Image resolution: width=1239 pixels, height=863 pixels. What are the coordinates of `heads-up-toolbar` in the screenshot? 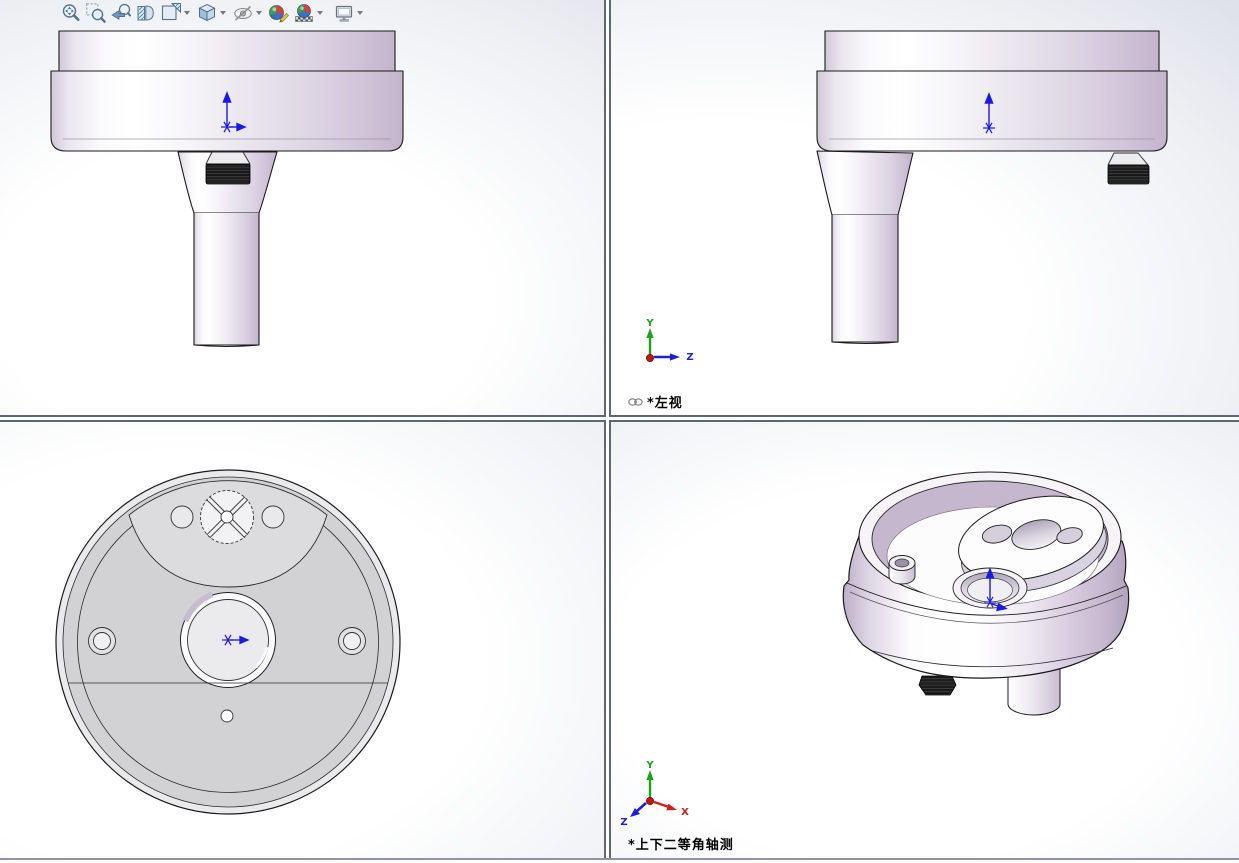 It's located at (212, 12).